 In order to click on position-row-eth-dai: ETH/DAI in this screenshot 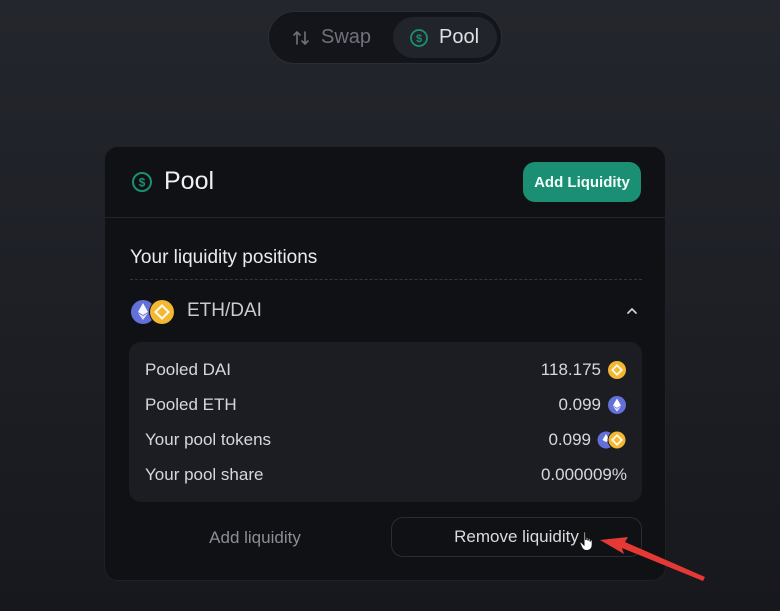, I will do `click(386, 312)`.